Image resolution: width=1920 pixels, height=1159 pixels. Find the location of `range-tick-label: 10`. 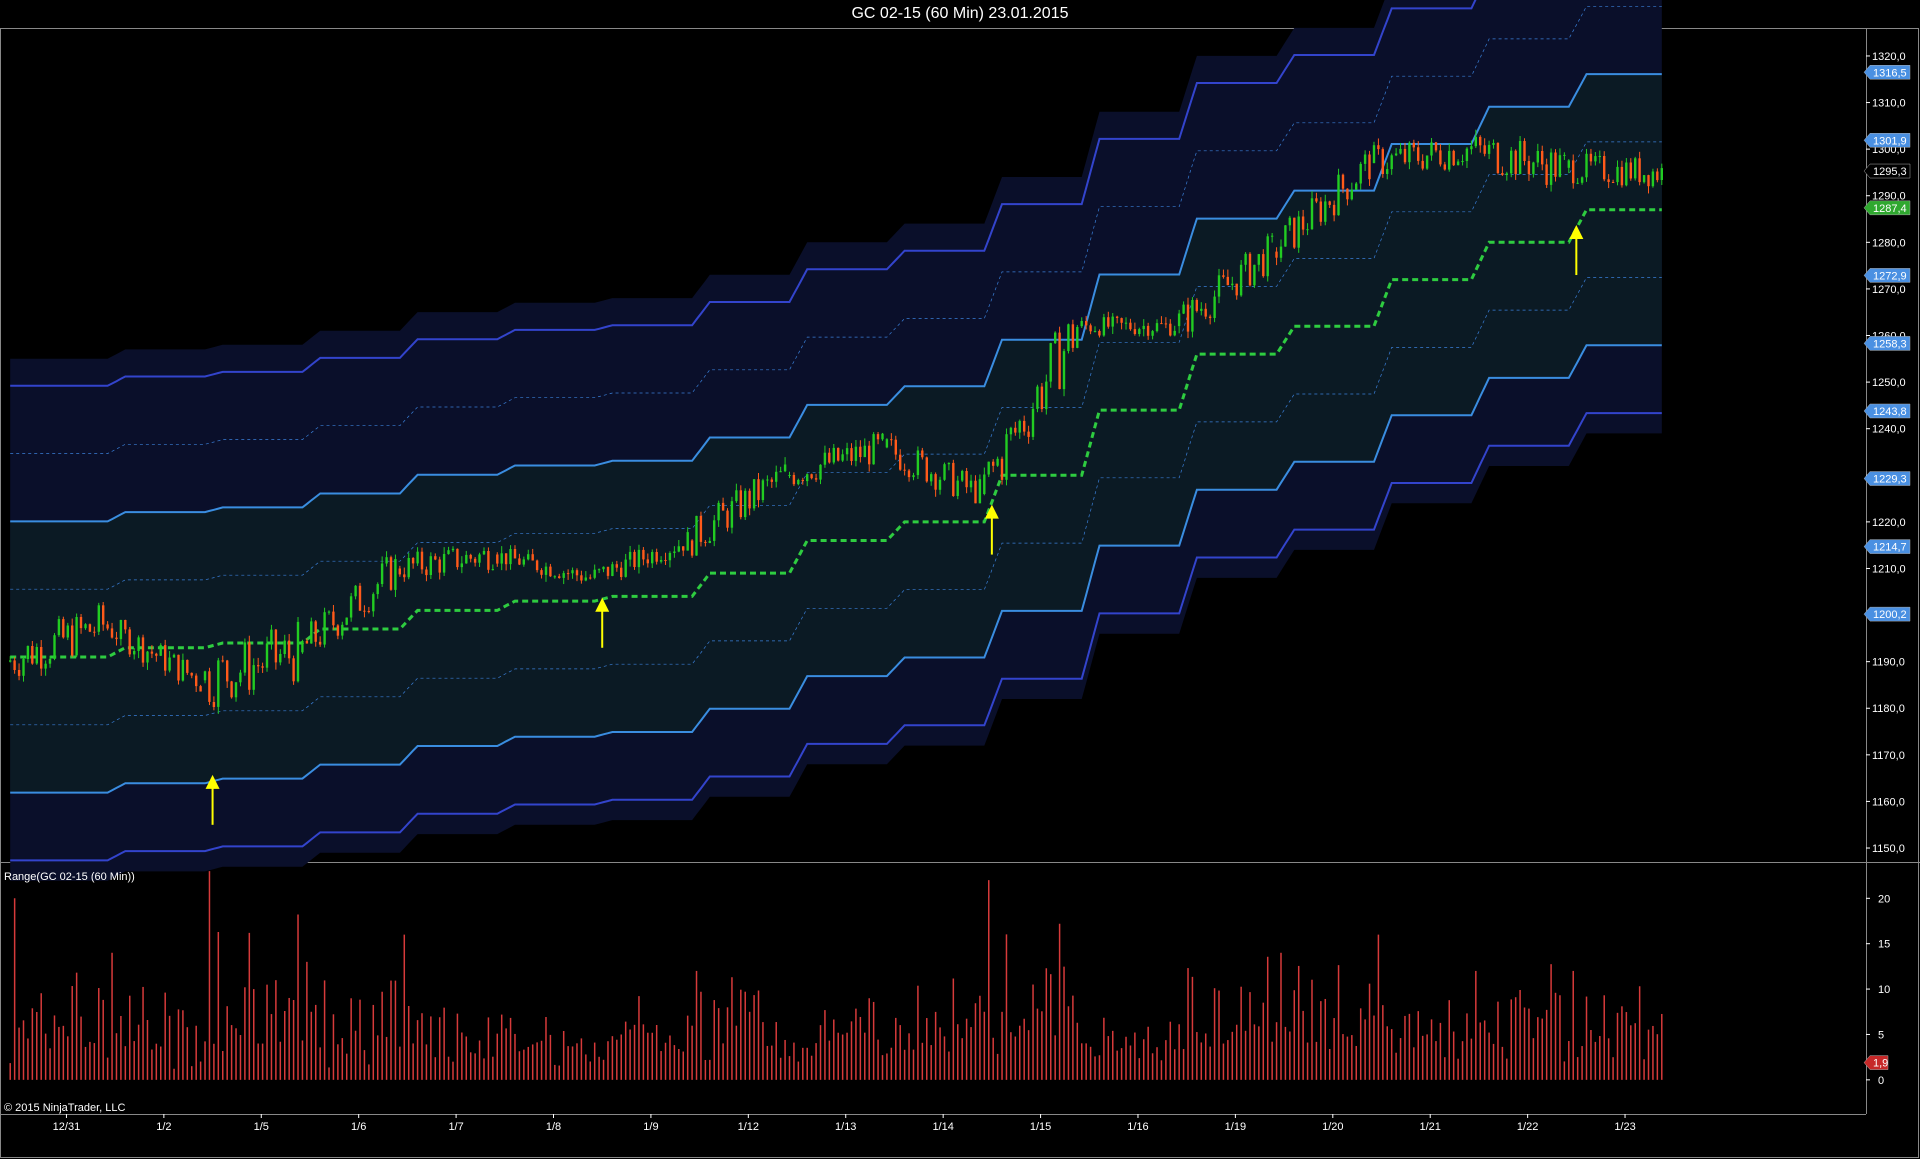

range-tick-label: 10 is located at coordinates (1884, 990).